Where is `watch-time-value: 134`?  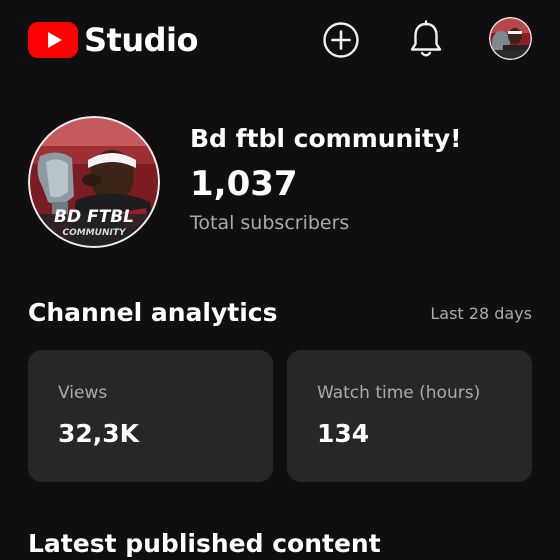 watch-time-value: 134 is located at coordinates (343, 433).